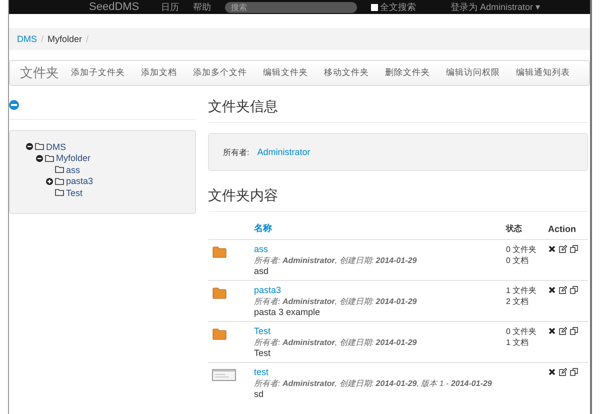 This screenshot has height=414, width=600. I want to click on breadcrumb-link: DMS, so click(27, 39).